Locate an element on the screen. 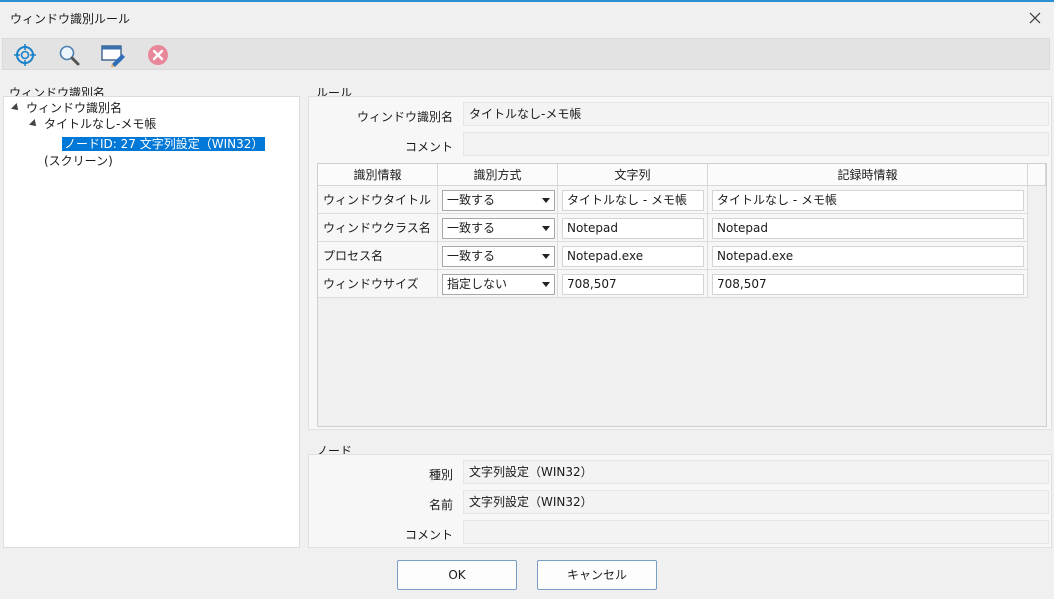  close-icon is located at coordinates (1035, 18).